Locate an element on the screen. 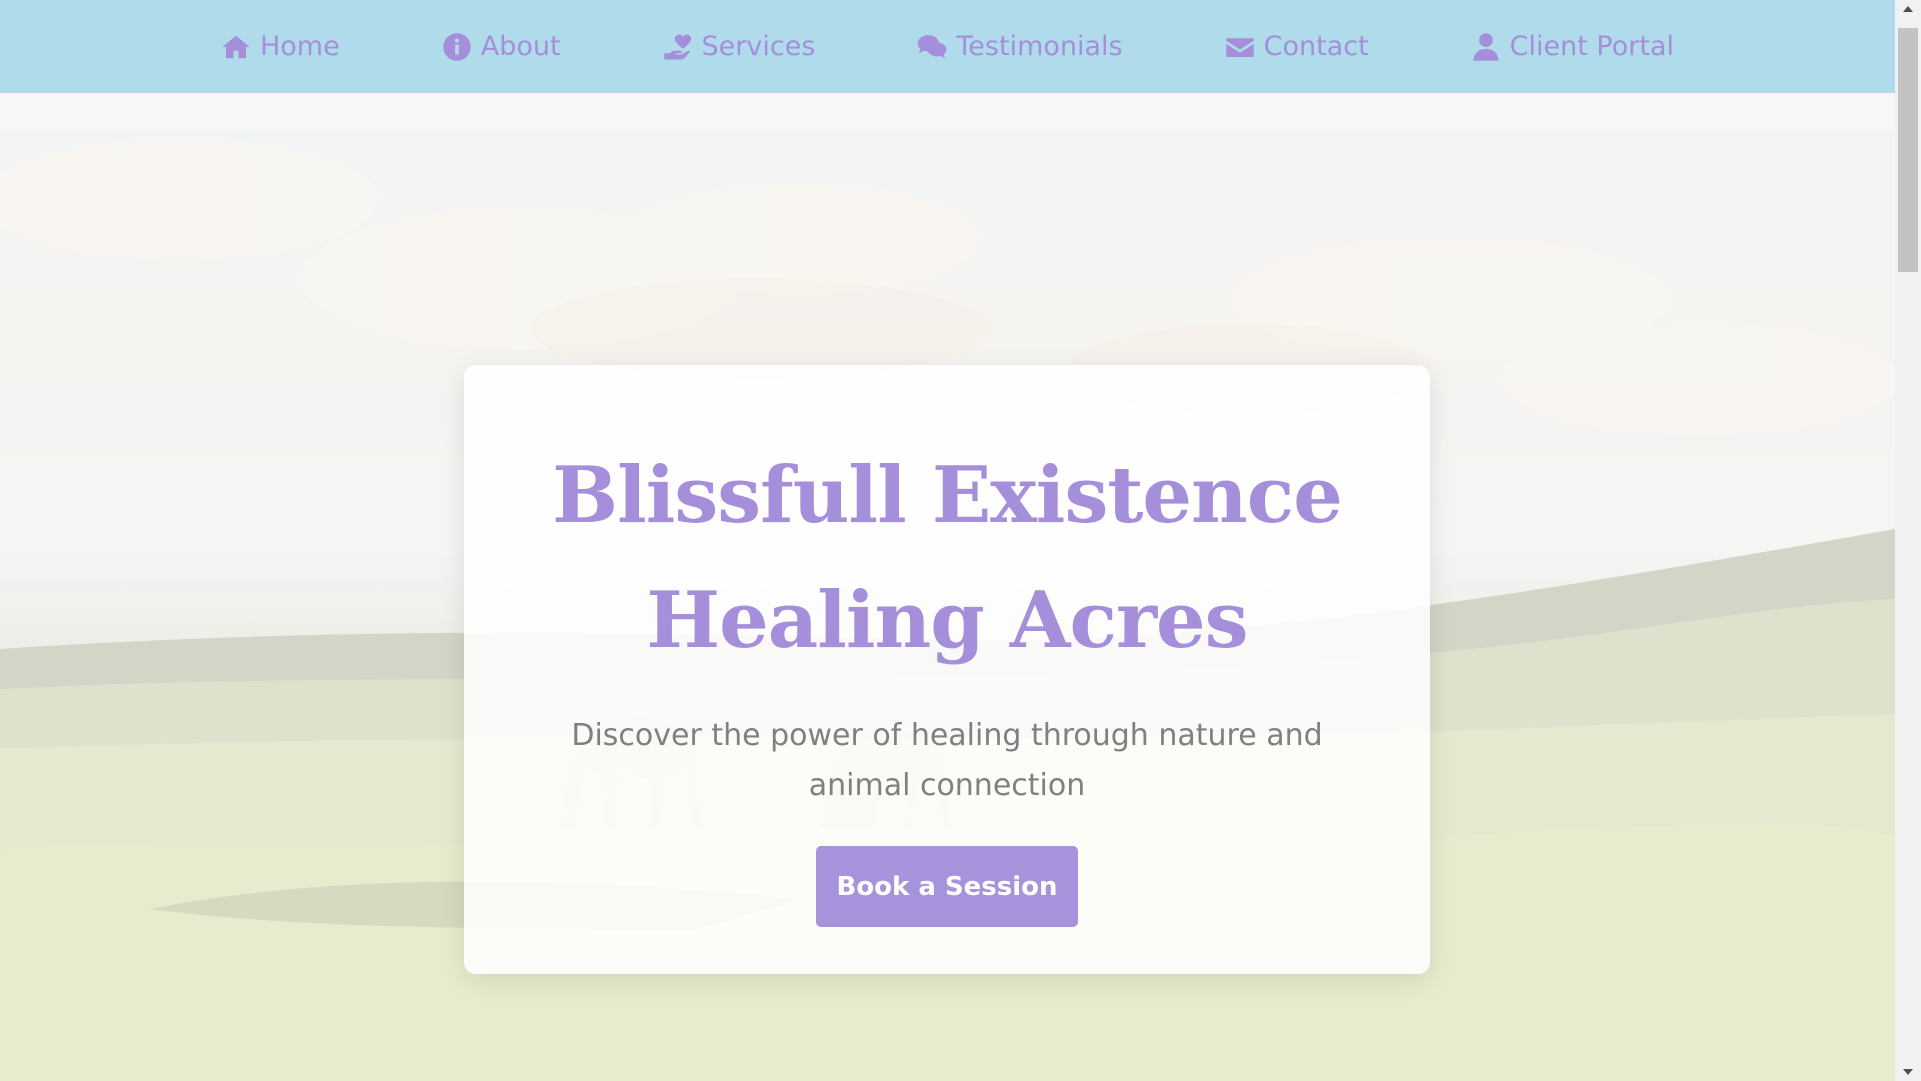 The width and height of the screenshot is (1921, 1081). home-icon is located at coordinates (236, 46).